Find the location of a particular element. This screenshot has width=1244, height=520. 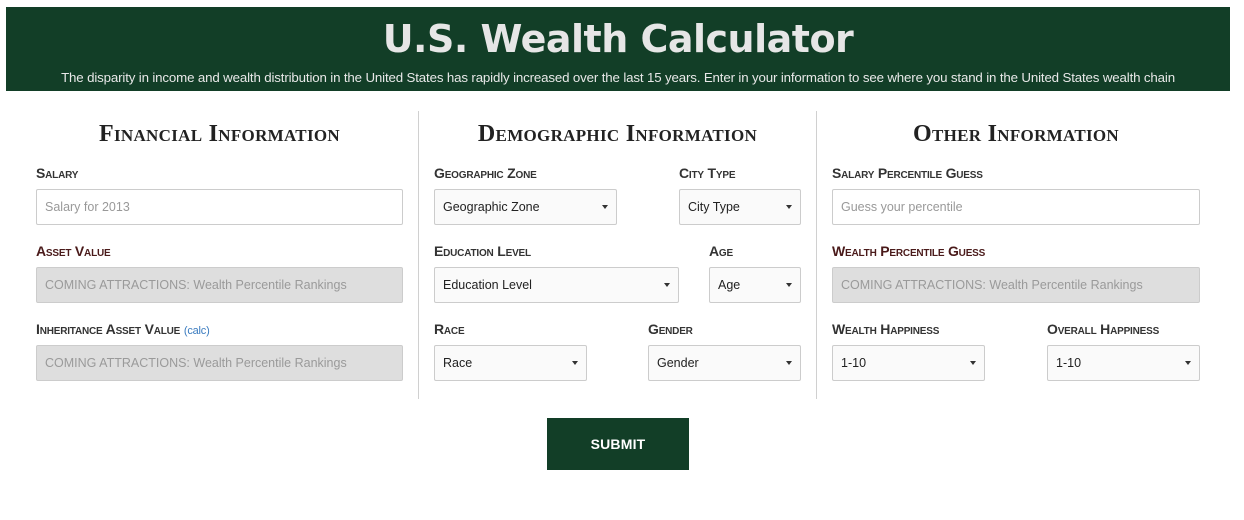

gender-select: Gender is located at coordinates (724, 363).